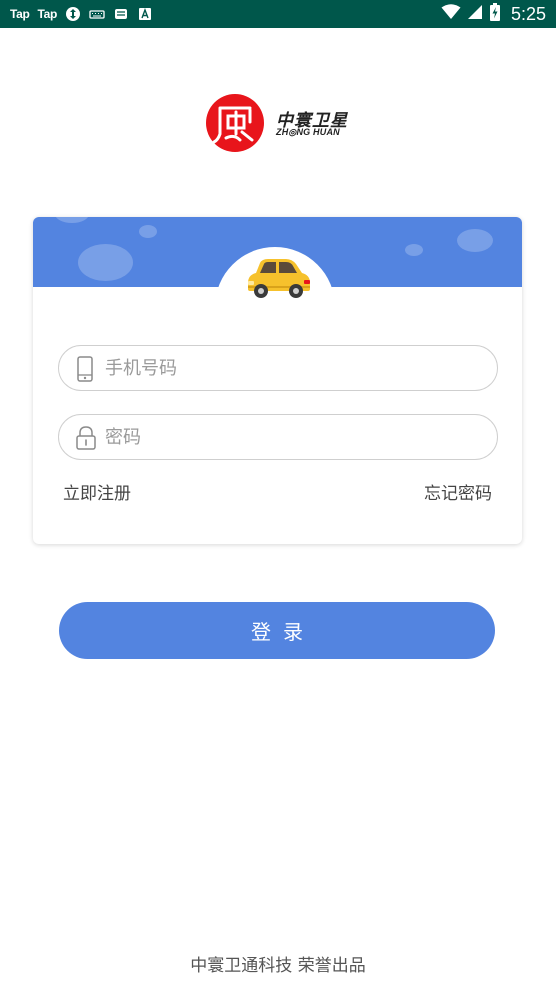  I want to click on signal-icon, so click(475, 14).